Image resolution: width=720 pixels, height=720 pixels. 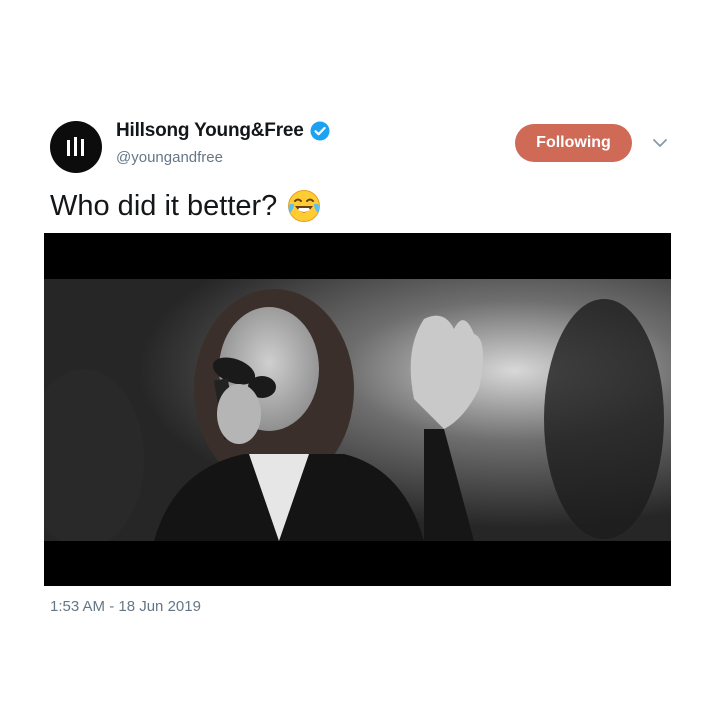 What do you see at coordinates (304, 206) in the screenshot?
I see `face-with-tears-of-joy-icon` at bounding box center [304, 206].